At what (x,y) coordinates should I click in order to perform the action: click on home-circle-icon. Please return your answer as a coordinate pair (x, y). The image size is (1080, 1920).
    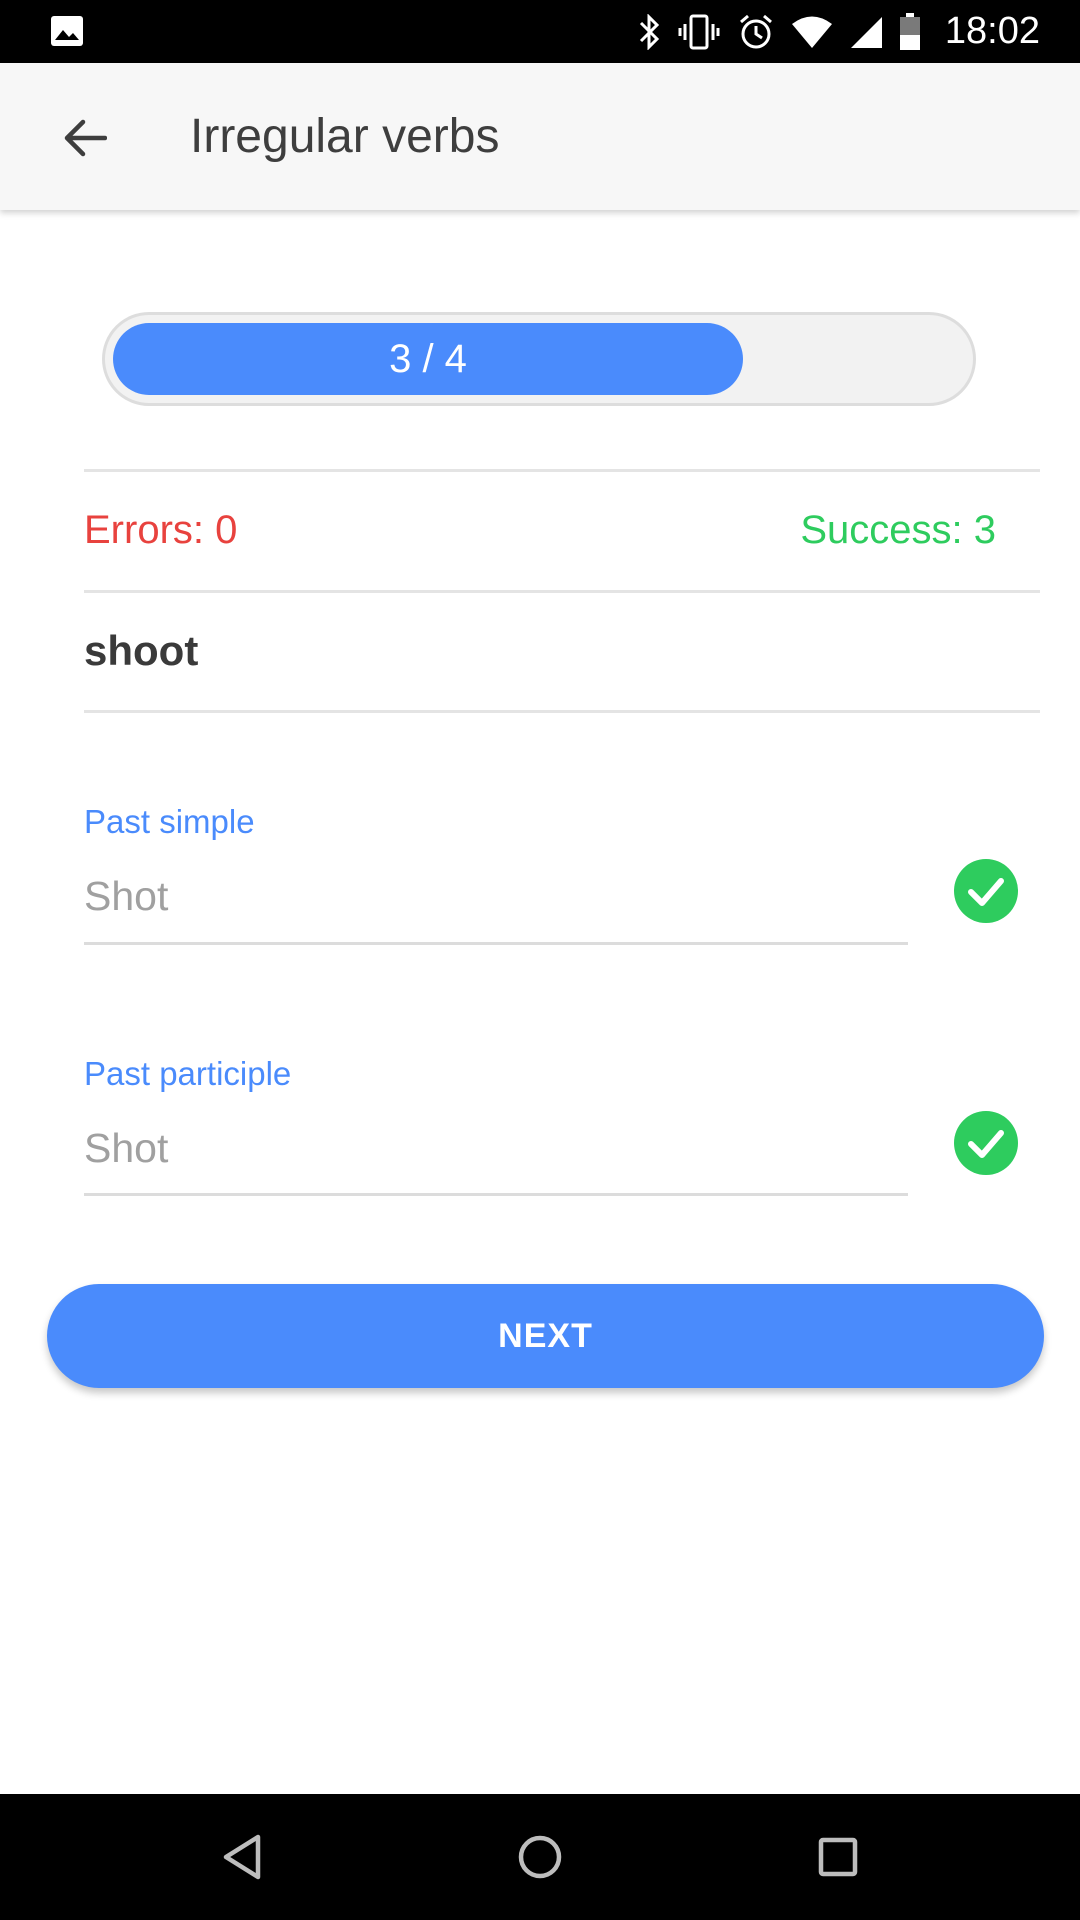
    Looking at the image, I should click on (540, 1857).